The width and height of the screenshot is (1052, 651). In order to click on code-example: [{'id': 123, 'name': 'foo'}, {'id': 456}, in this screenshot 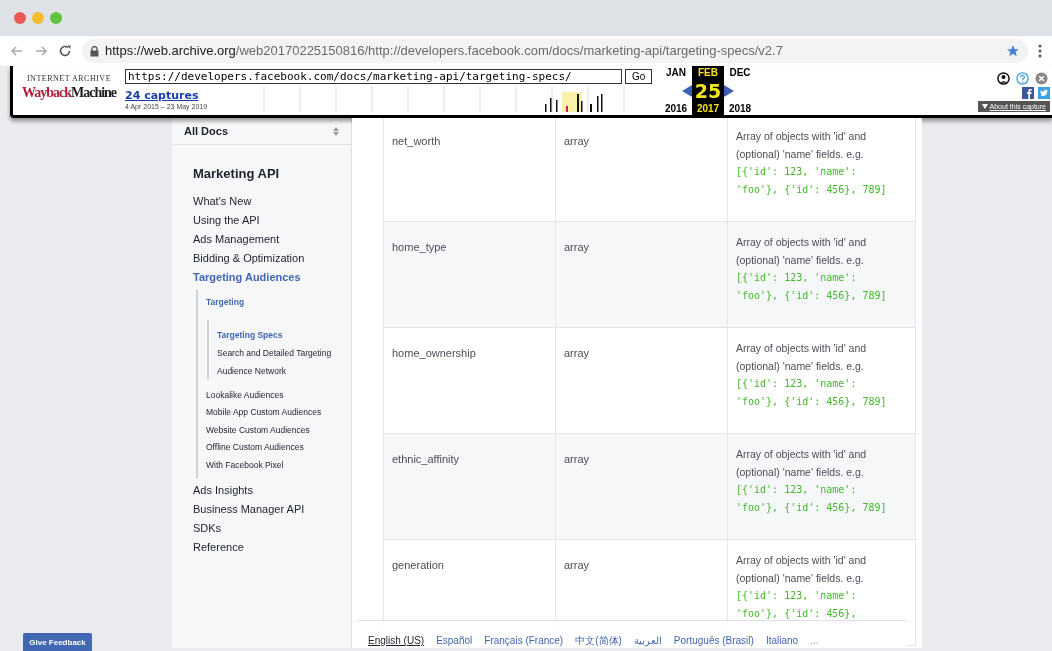, I will do `click(797, 605)`.